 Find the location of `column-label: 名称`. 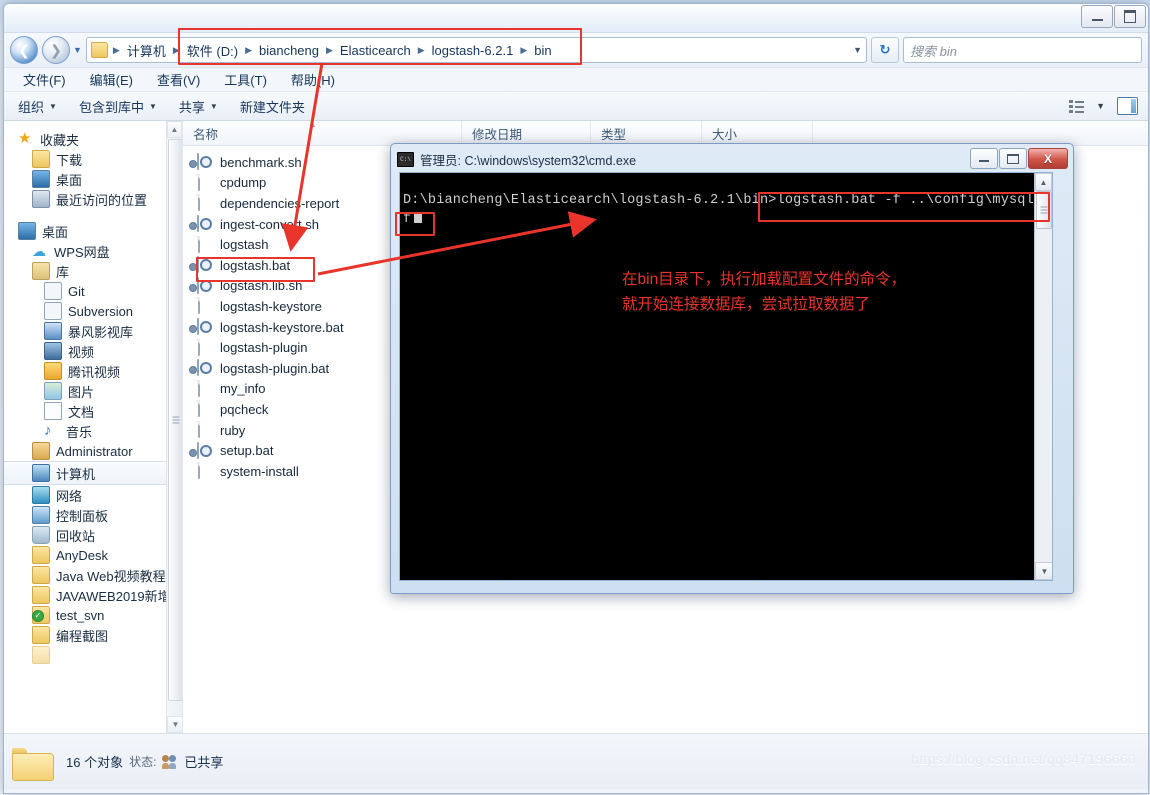

column-label: 名称 is located at coordinates (206, 134).